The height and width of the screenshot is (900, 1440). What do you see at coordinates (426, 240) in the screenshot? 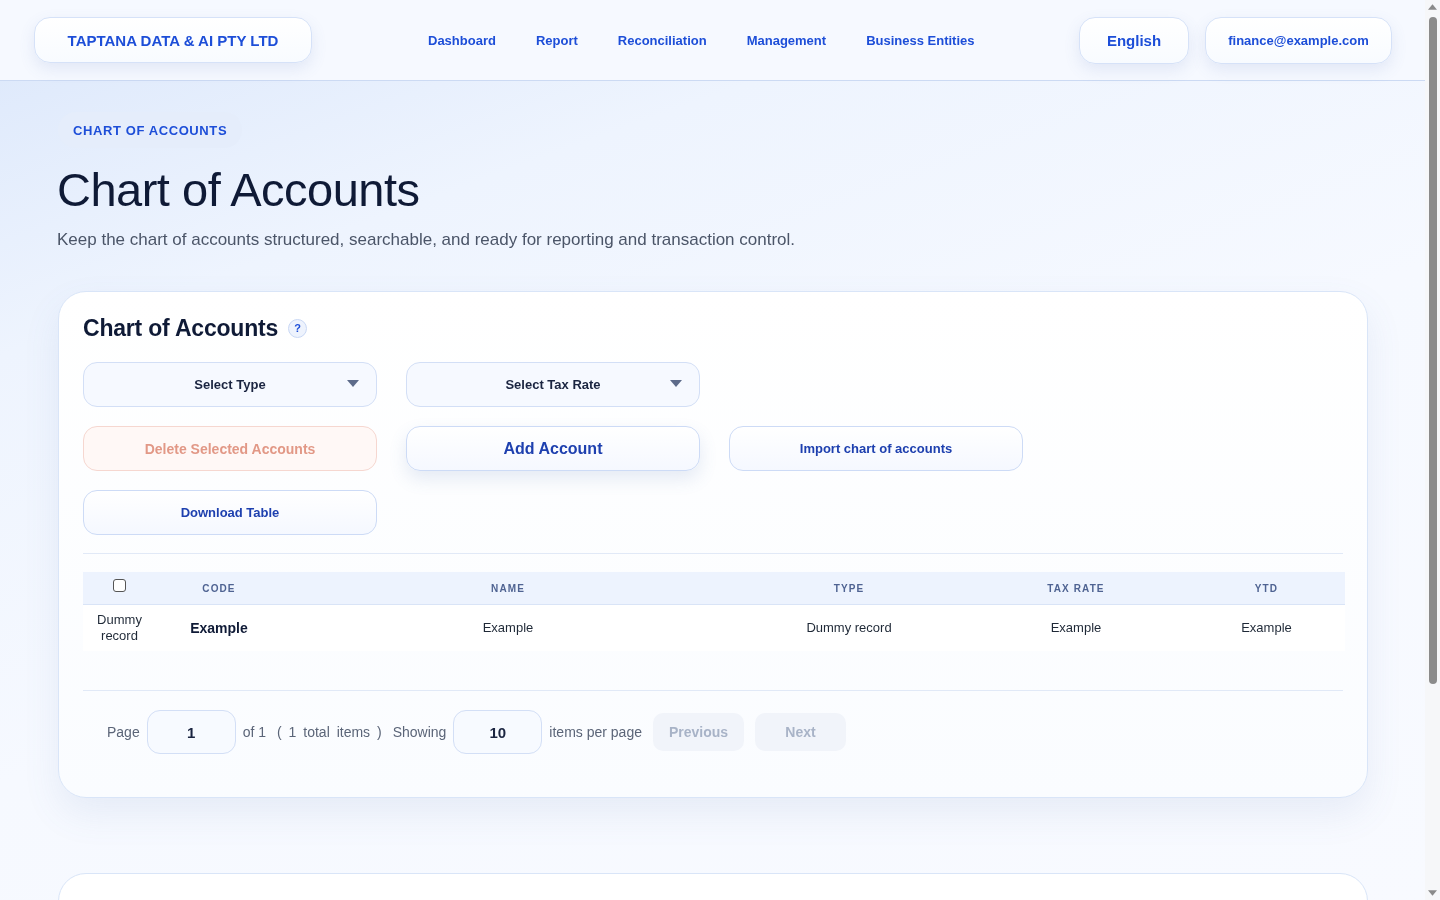
I see `page-subtitle: Keep the chart of accounts structured, searchable, and ready for reporting and transaction control.` at bounding box center [426, 240].